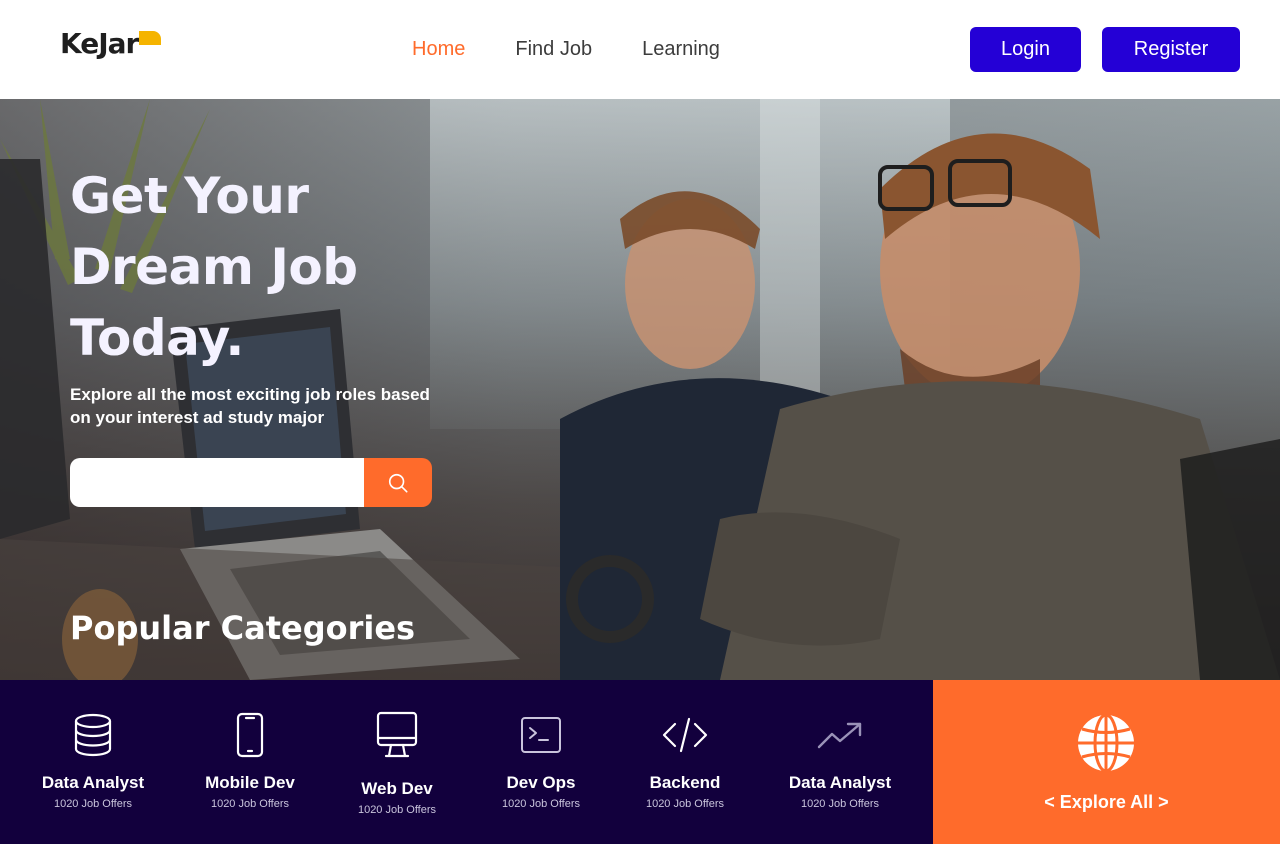 Image resolution: width=1280 pixels, height=844 pixels. Describe the element at coordinates (157, 338) in the screenshot. I see `hero-title-line-3: Today.` at that location.